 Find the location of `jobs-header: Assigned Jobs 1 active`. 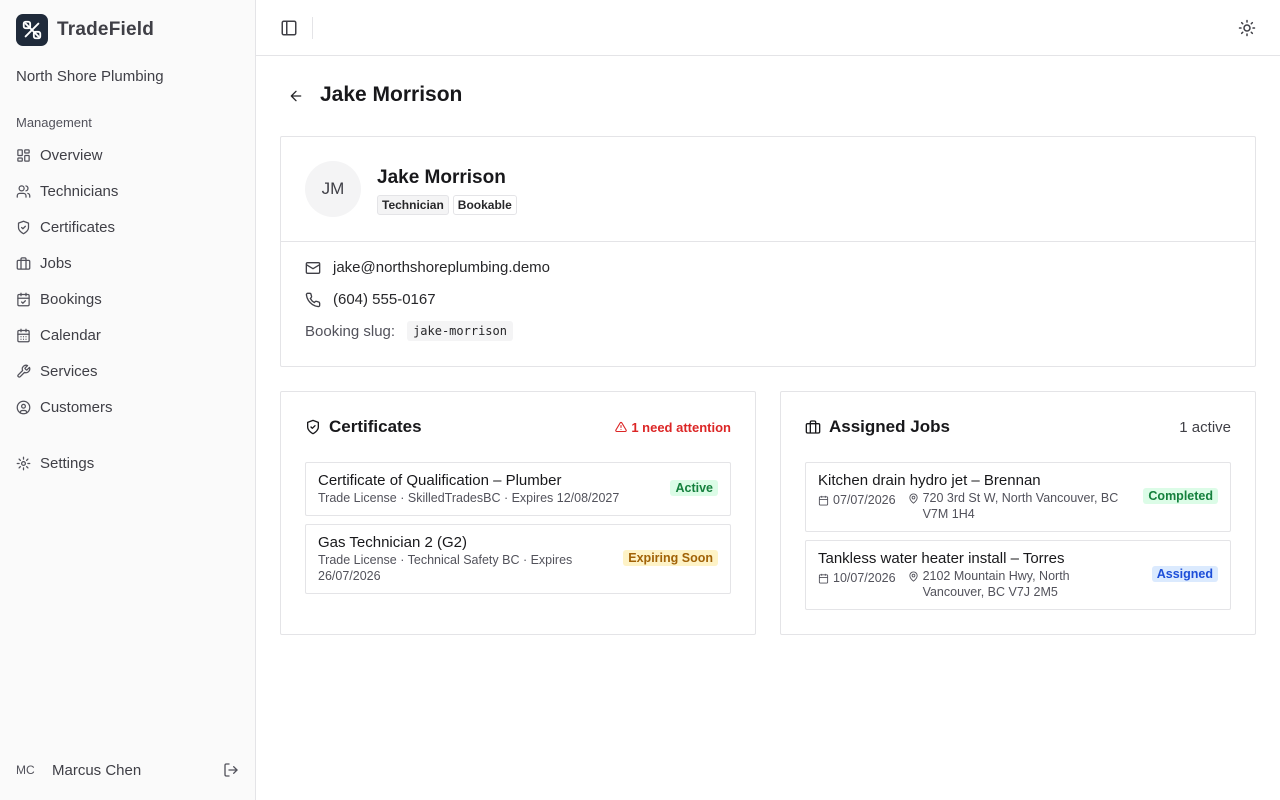

jobs-header: Assigned Jobs 1 active is located at coordinates (1018, 427).